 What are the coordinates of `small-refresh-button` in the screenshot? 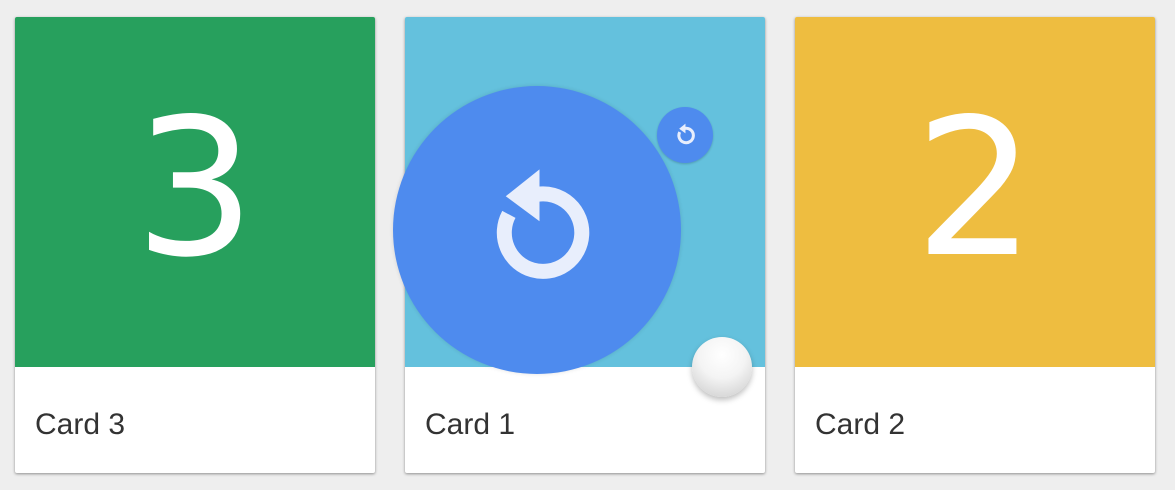 It's located at (685, 135).